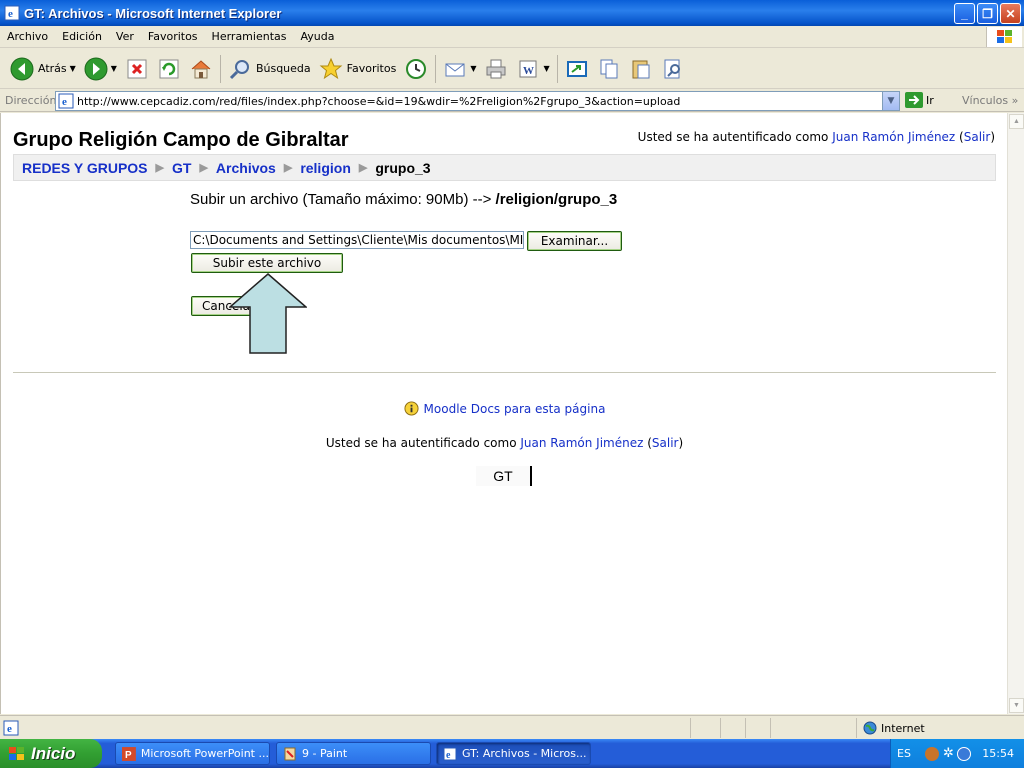  I want to click on footer-login-prefix: Usted se ha autentificado como, so click(423, 443).